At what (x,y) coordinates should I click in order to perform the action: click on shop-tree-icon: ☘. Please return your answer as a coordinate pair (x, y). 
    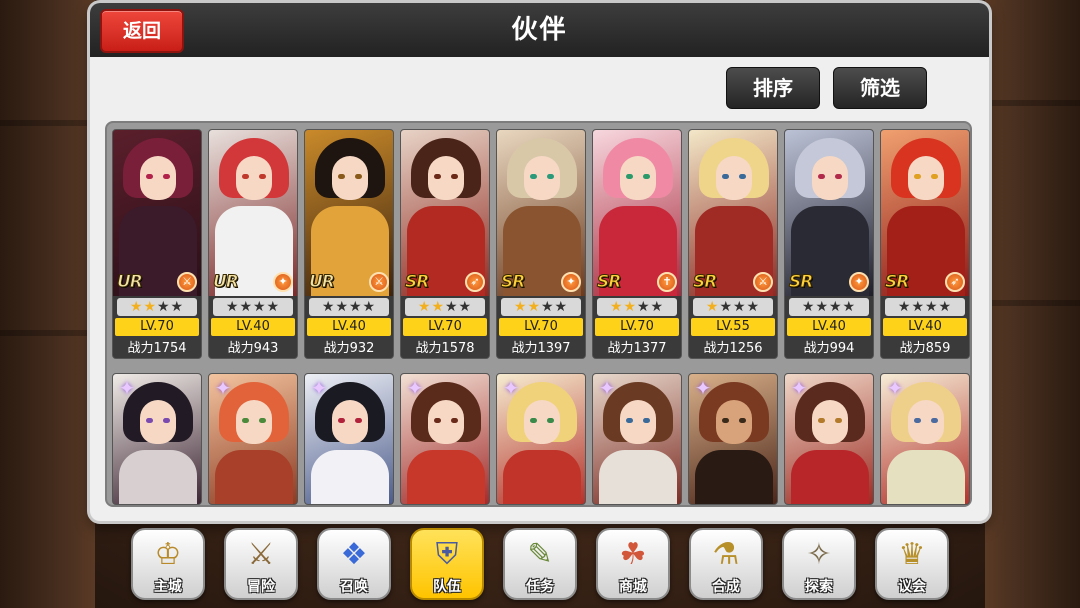
    Looking at the image, I should click on (633, 554).